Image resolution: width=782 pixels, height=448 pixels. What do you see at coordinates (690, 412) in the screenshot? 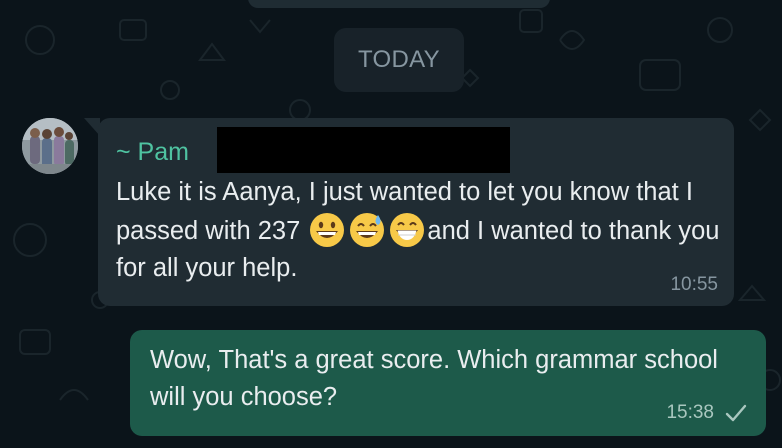
I see `outgoing-timestamp: 15:38` at bounding box center [690, 412].